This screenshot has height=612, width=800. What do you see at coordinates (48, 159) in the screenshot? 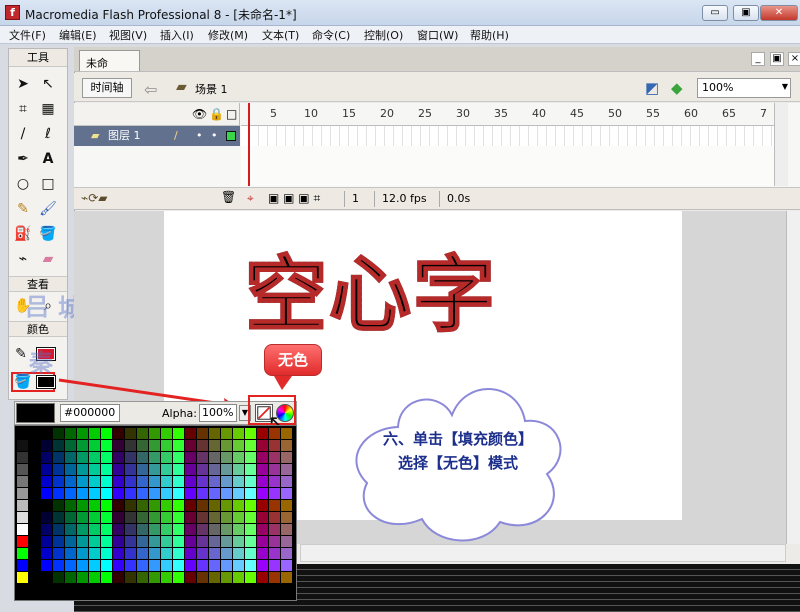
I see `text-tool-icon: A` at bounding box center [48, 159].